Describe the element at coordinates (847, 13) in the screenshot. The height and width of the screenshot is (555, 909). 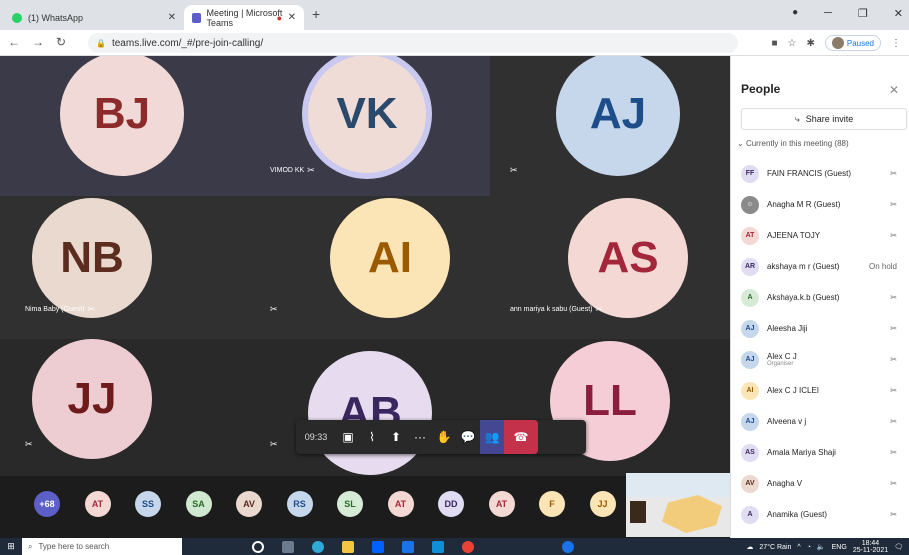
I see `window-controls: ● ─ ❐ ✕` at that location.